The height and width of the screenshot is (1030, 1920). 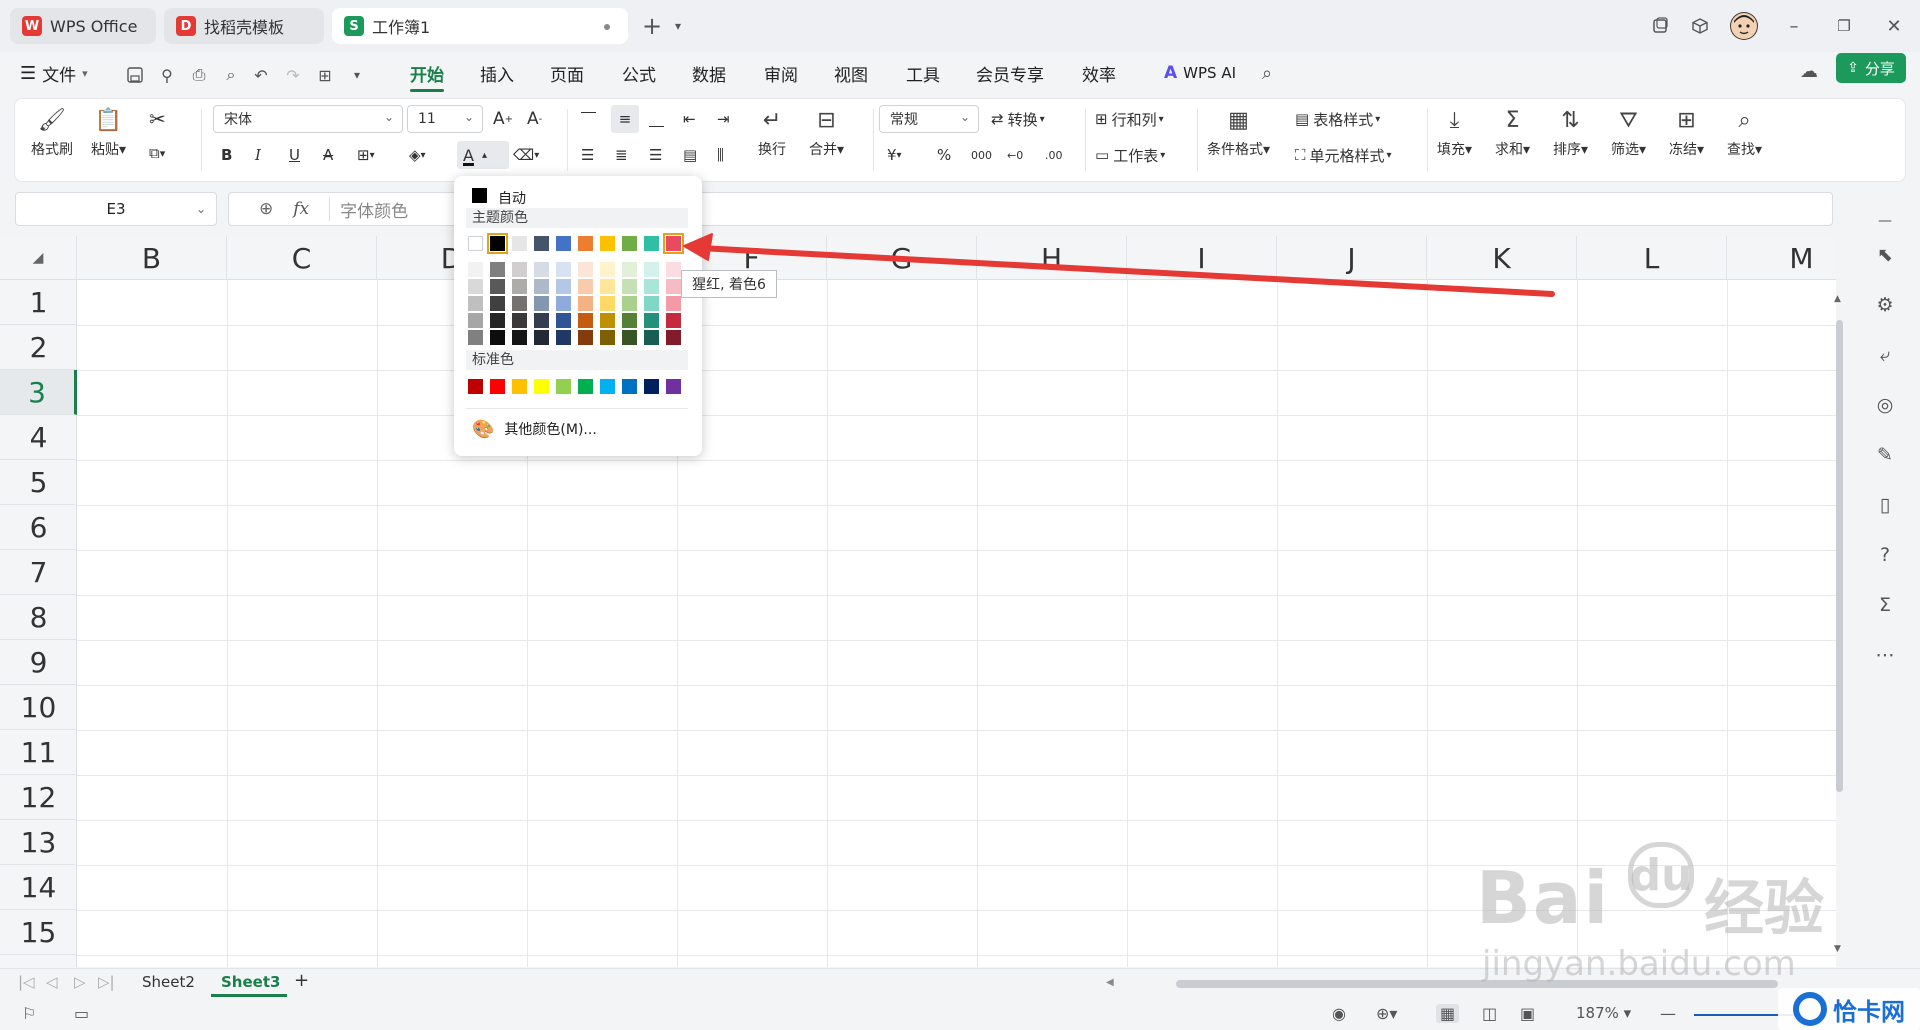 I want to click on qiakawang-logo-icon, so click(x=1810, y=1009).